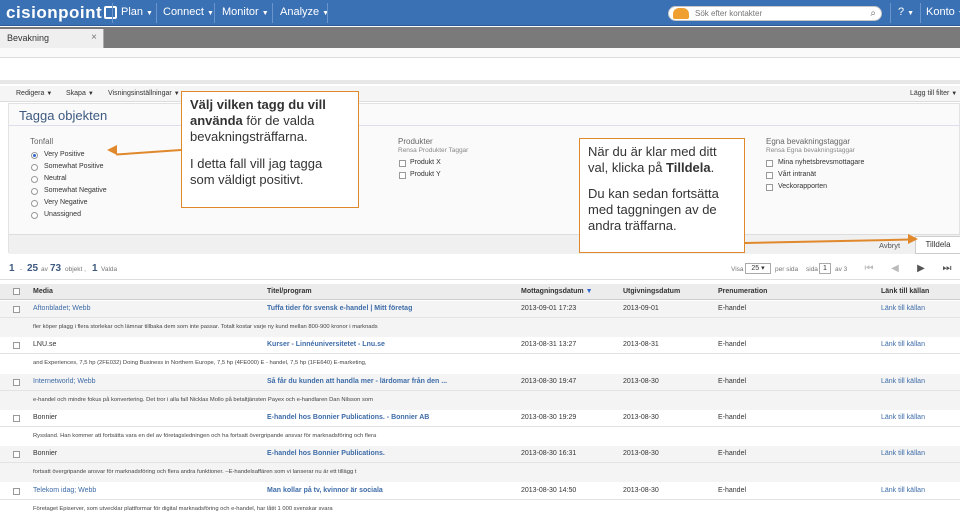 This screenshot has height=518, width=960. Describe the element at coordinates (873, 13) in the screenshot. I see `search-icon: ⌕` at that location.